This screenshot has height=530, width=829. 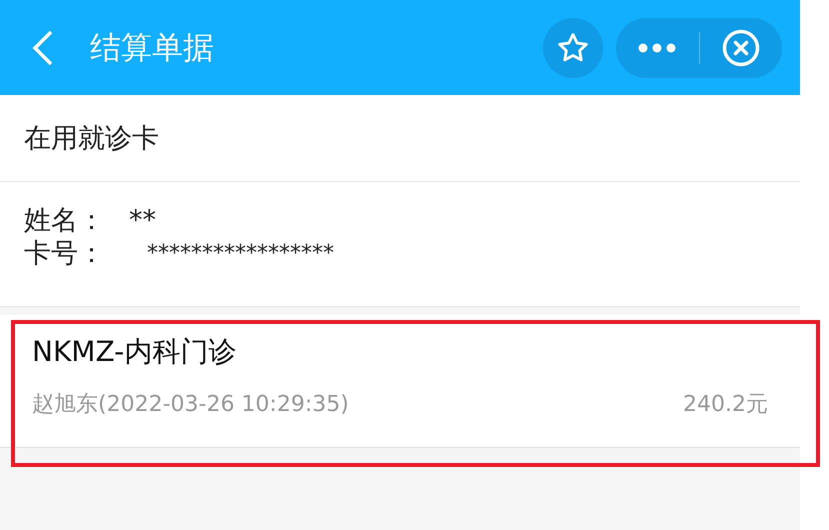 I want to click on page-title: 结算单据, so click(x=152, y=48).